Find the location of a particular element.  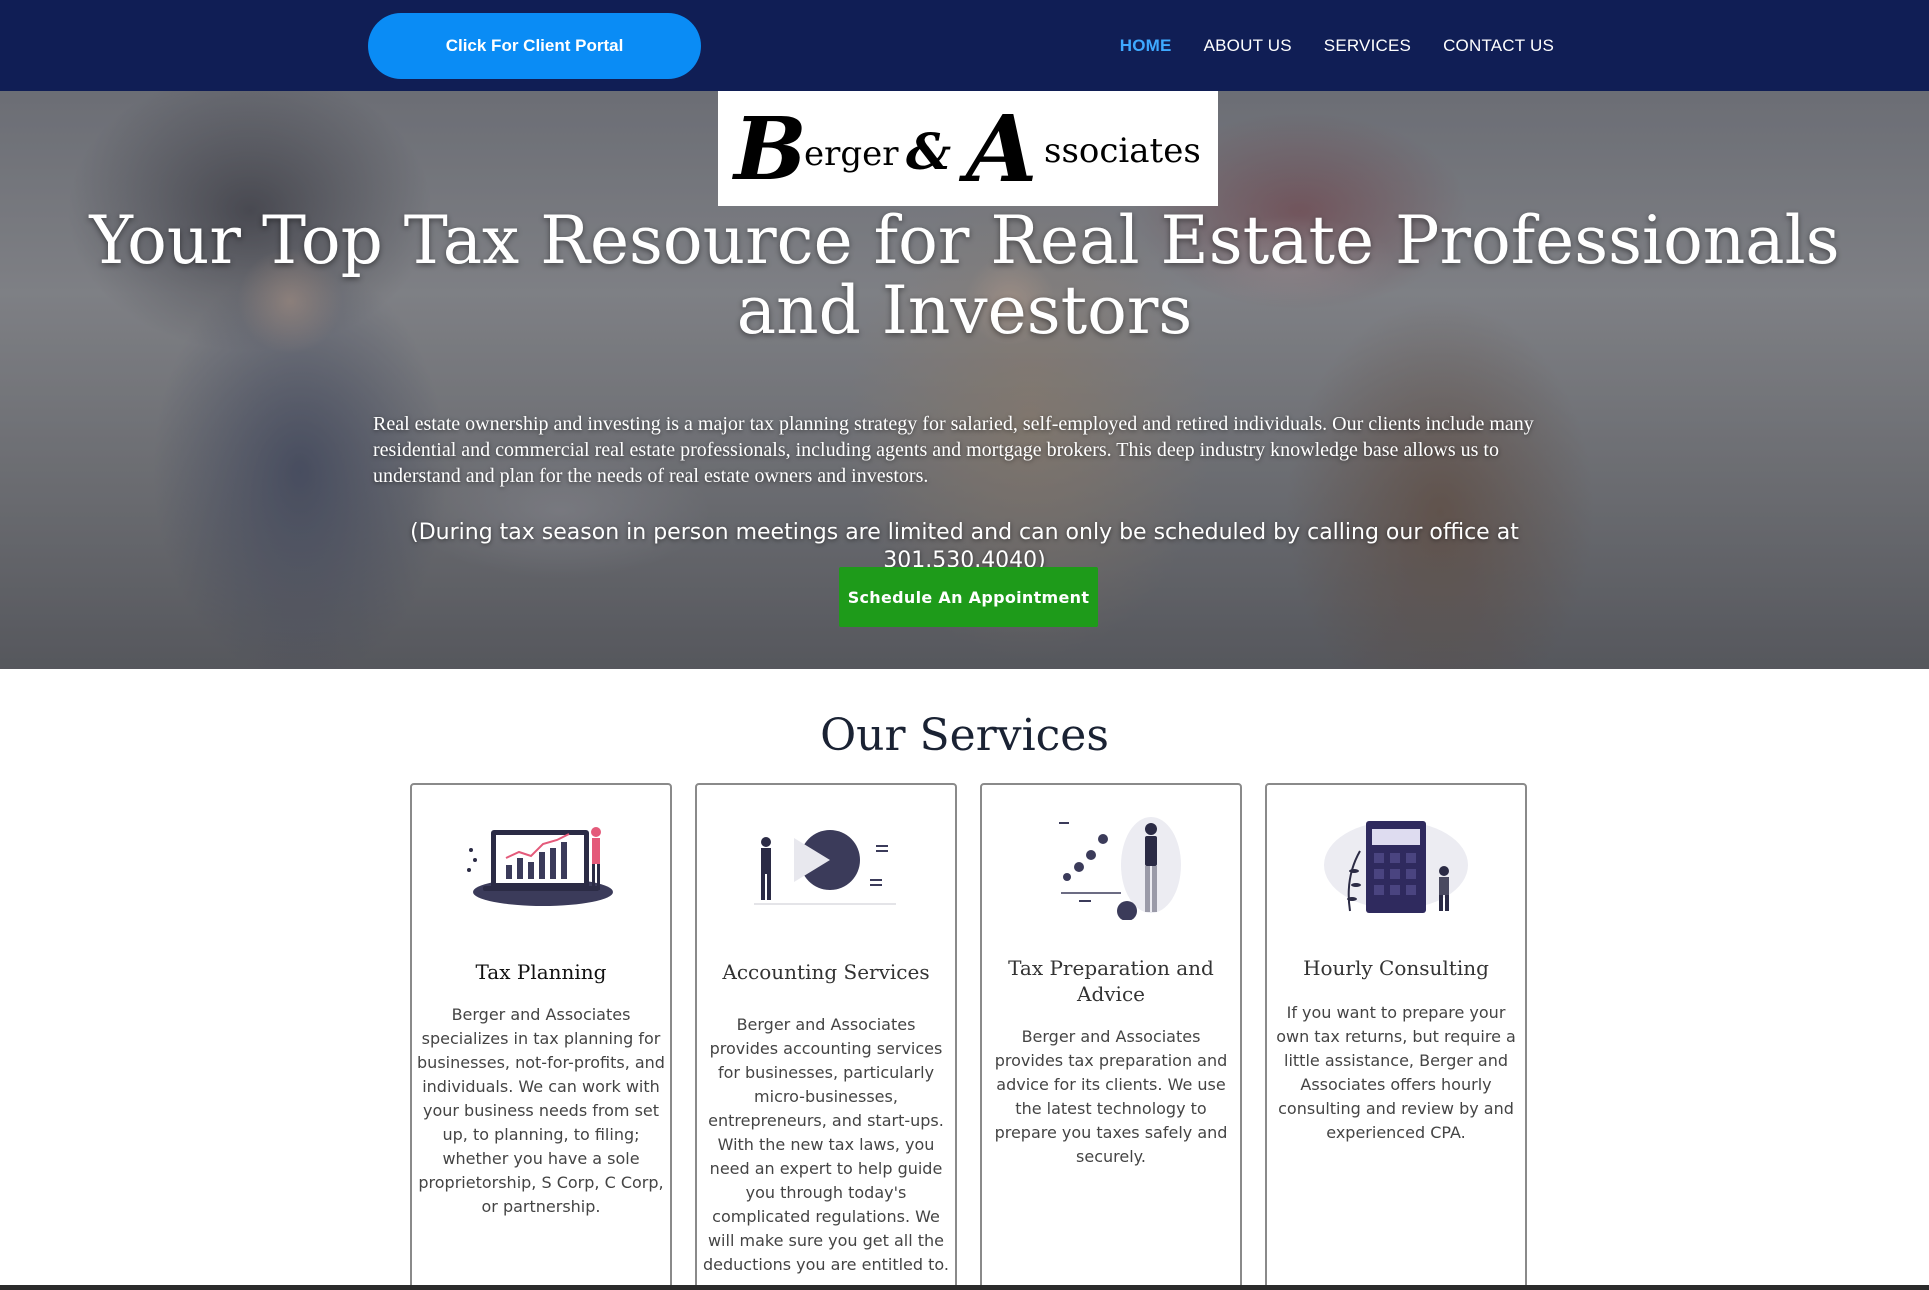

data-points-icon is located at coordinates (1111, 880).